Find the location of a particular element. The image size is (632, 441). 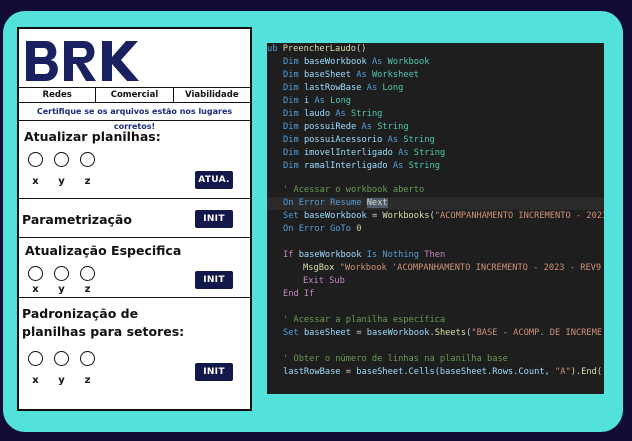

atualizar-button: ATUA. is located at coordinates (214, 180).